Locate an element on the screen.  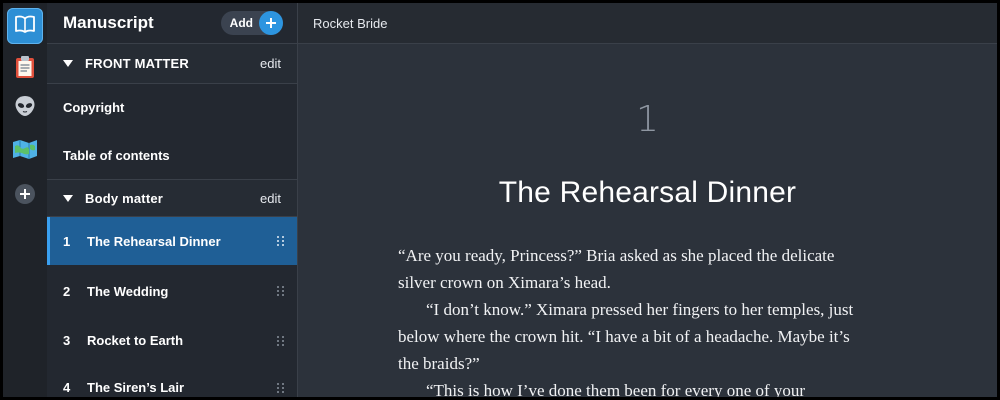
chapter-title: Rocket to Earth is located at coordinates (135, 340).